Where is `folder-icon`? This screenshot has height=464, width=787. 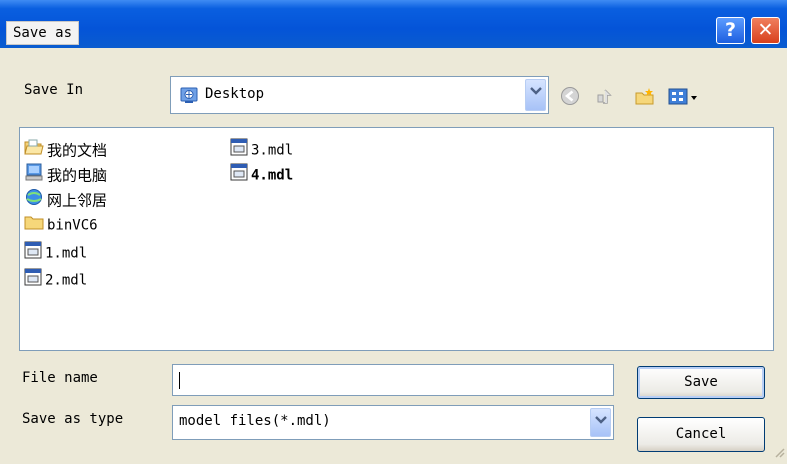
folder-icon is located at coordinates (34, 225).